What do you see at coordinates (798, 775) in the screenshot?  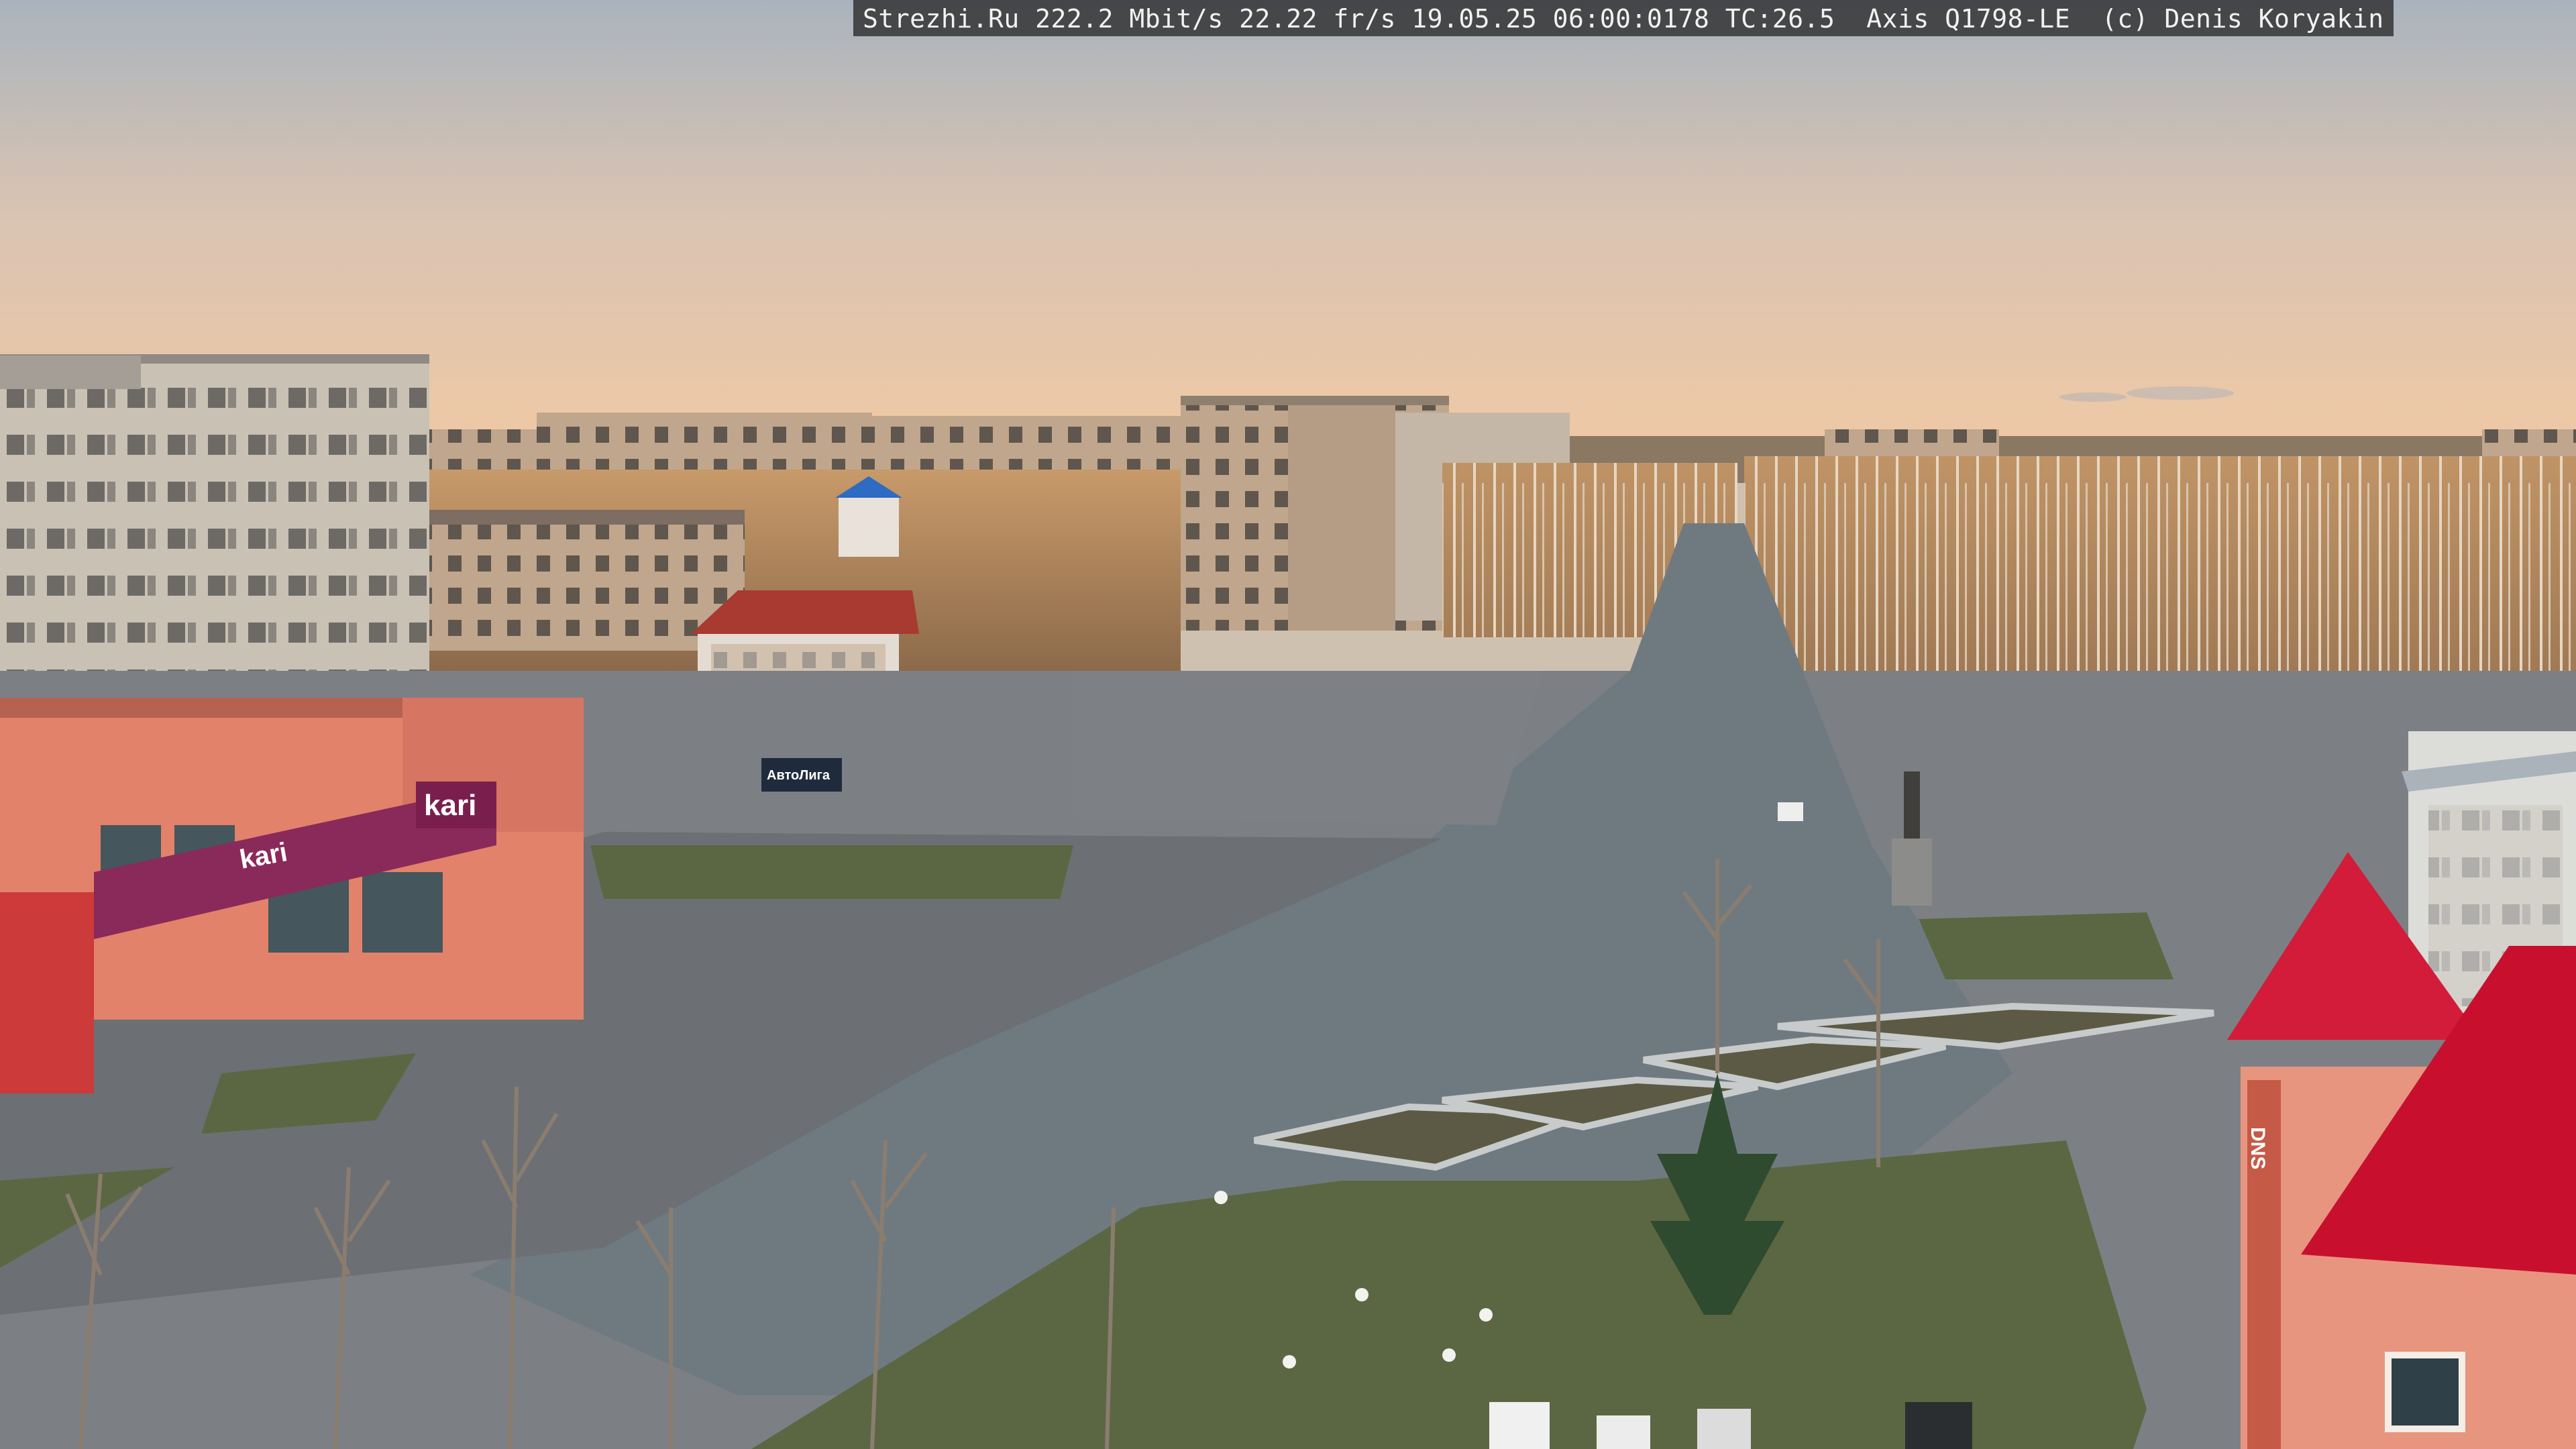 I see `autoliga-sign-text: АвтоЛига` at bounding box center [798, 775].